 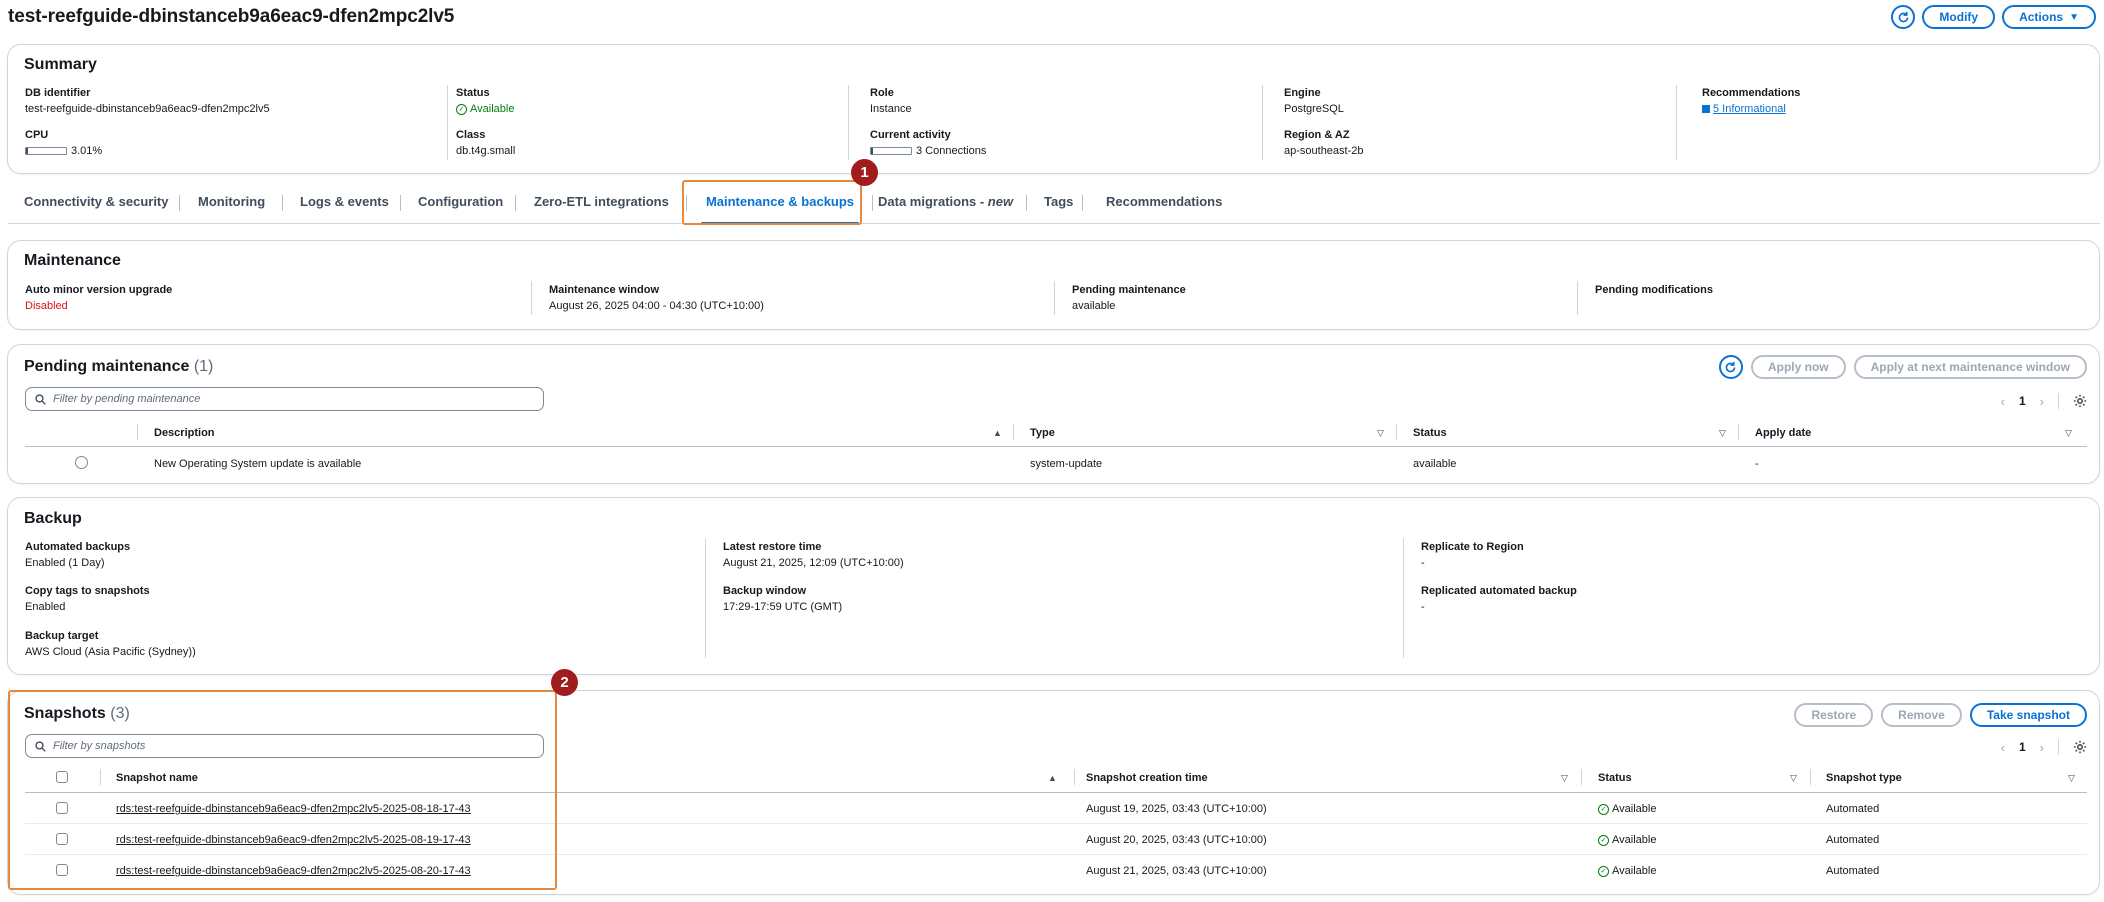 What do you see at coordinates (813, 563) in the screenshot?
I see `latest-restore-value: August 21, 2025, 12:09 (UTC+10:00)` at bounding box center [813, 563].